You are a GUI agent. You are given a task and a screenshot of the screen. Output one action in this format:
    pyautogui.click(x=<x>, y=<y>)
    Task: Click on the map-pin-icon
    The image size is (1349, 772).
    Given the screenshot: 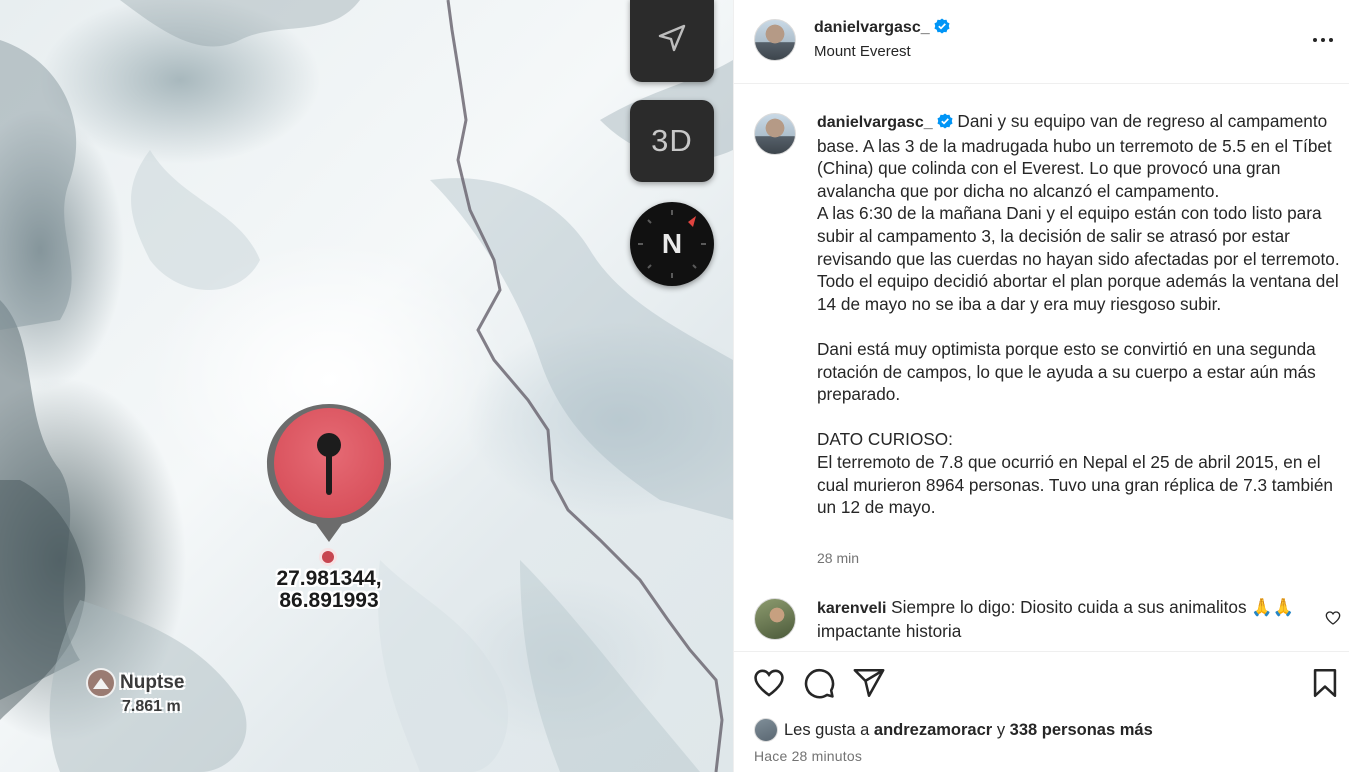 What is the action you would take?
    pyautogui.click(x=329, y=475)
    